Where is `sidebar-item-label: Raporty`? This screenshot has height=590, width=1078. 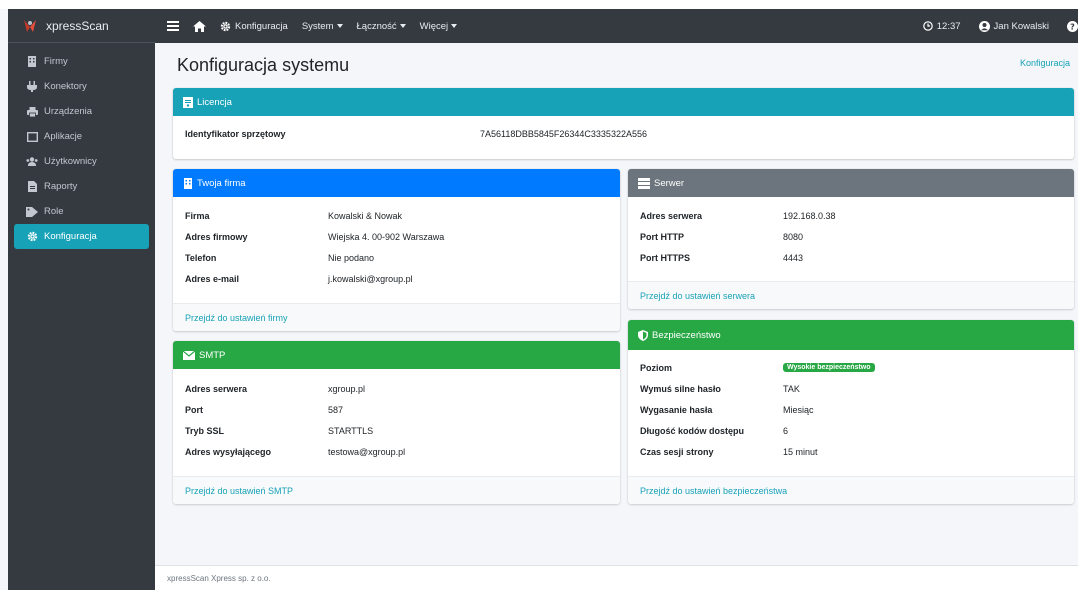 sidebar-item-label: Raporty is located at coordinates (61, 186).